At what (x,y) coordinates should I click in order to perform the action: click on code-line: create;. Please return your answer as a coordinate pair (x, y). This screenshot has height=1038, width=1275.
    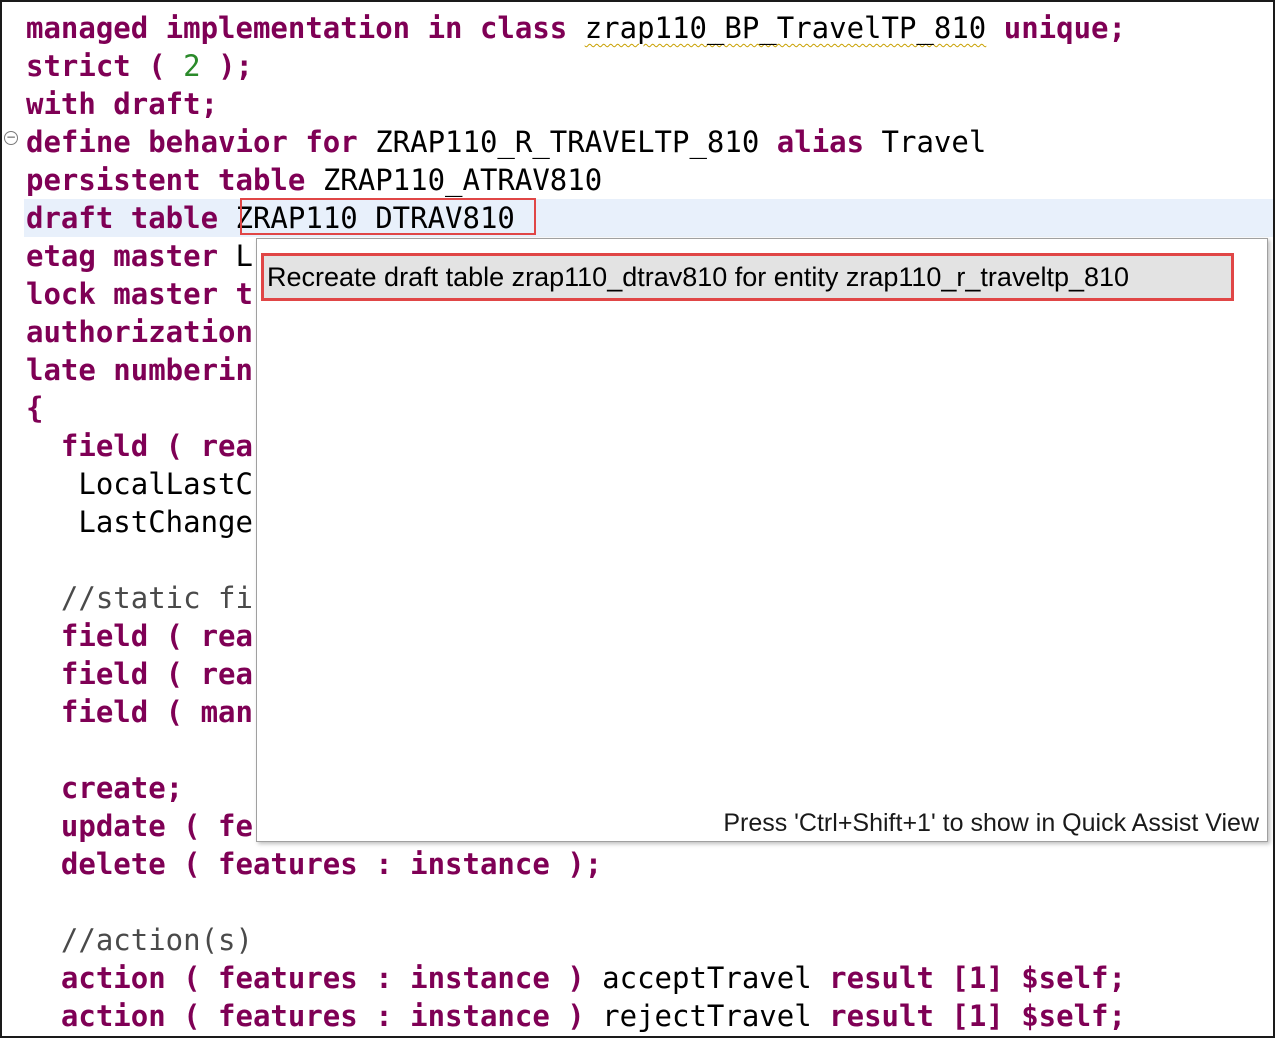
    Looking at the image, I should click on (104, 788).